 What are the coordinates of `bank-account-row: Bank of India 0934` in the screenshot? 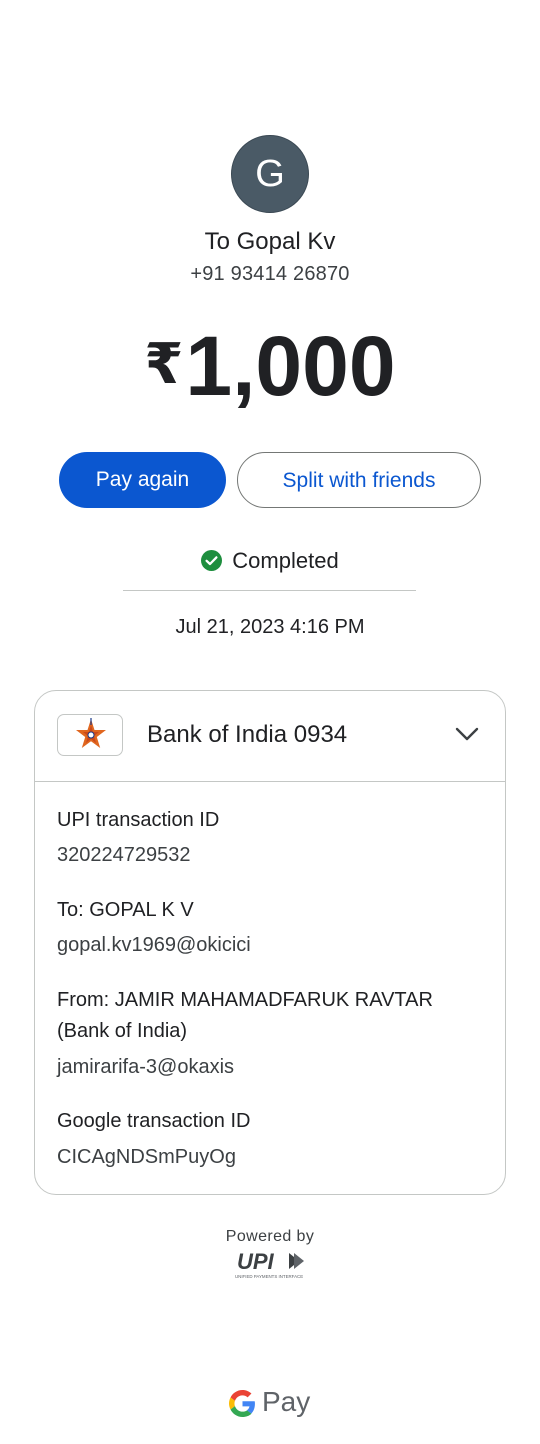 It's located at (270, 736).